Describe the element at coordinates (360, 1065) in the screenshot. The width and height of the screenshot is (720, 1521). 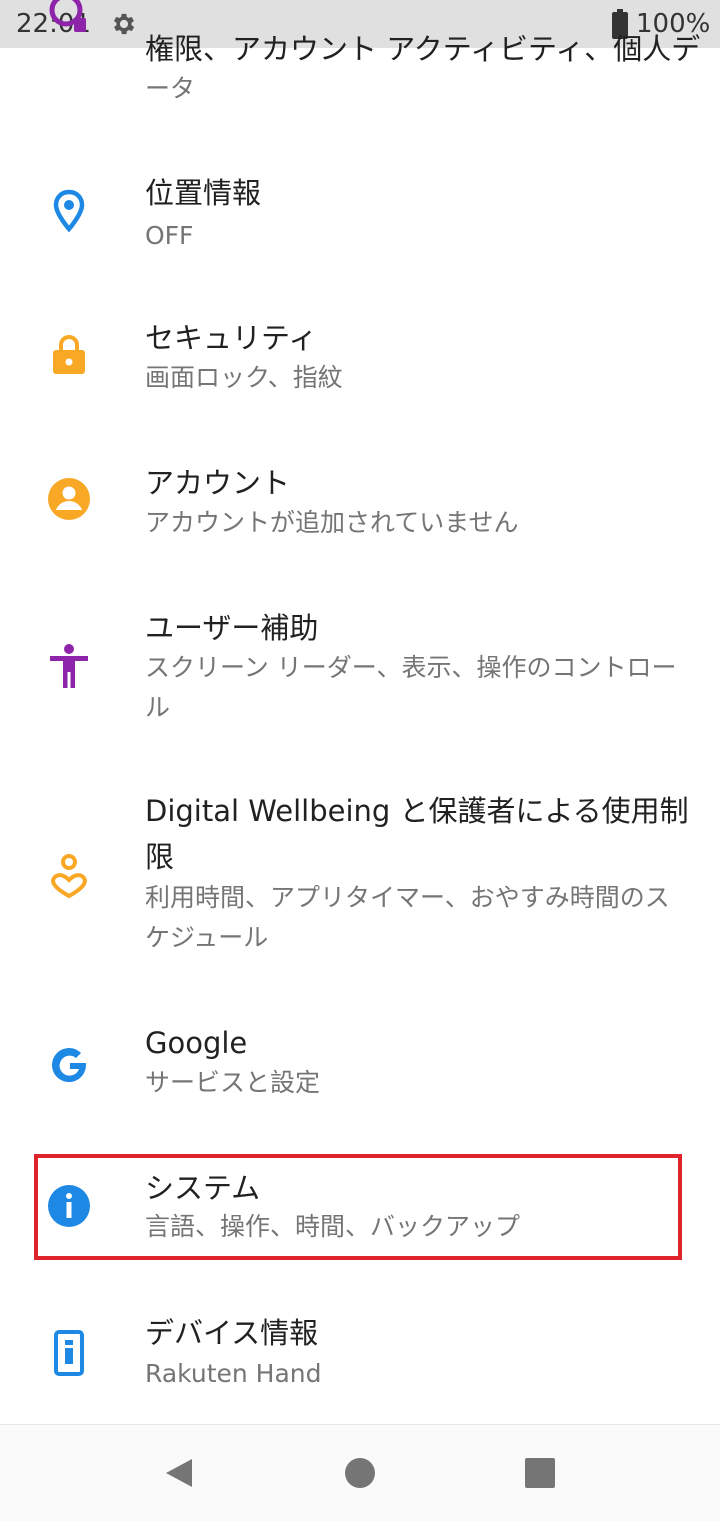
I see `settings-item-google: Google サービスと設定` at that location.